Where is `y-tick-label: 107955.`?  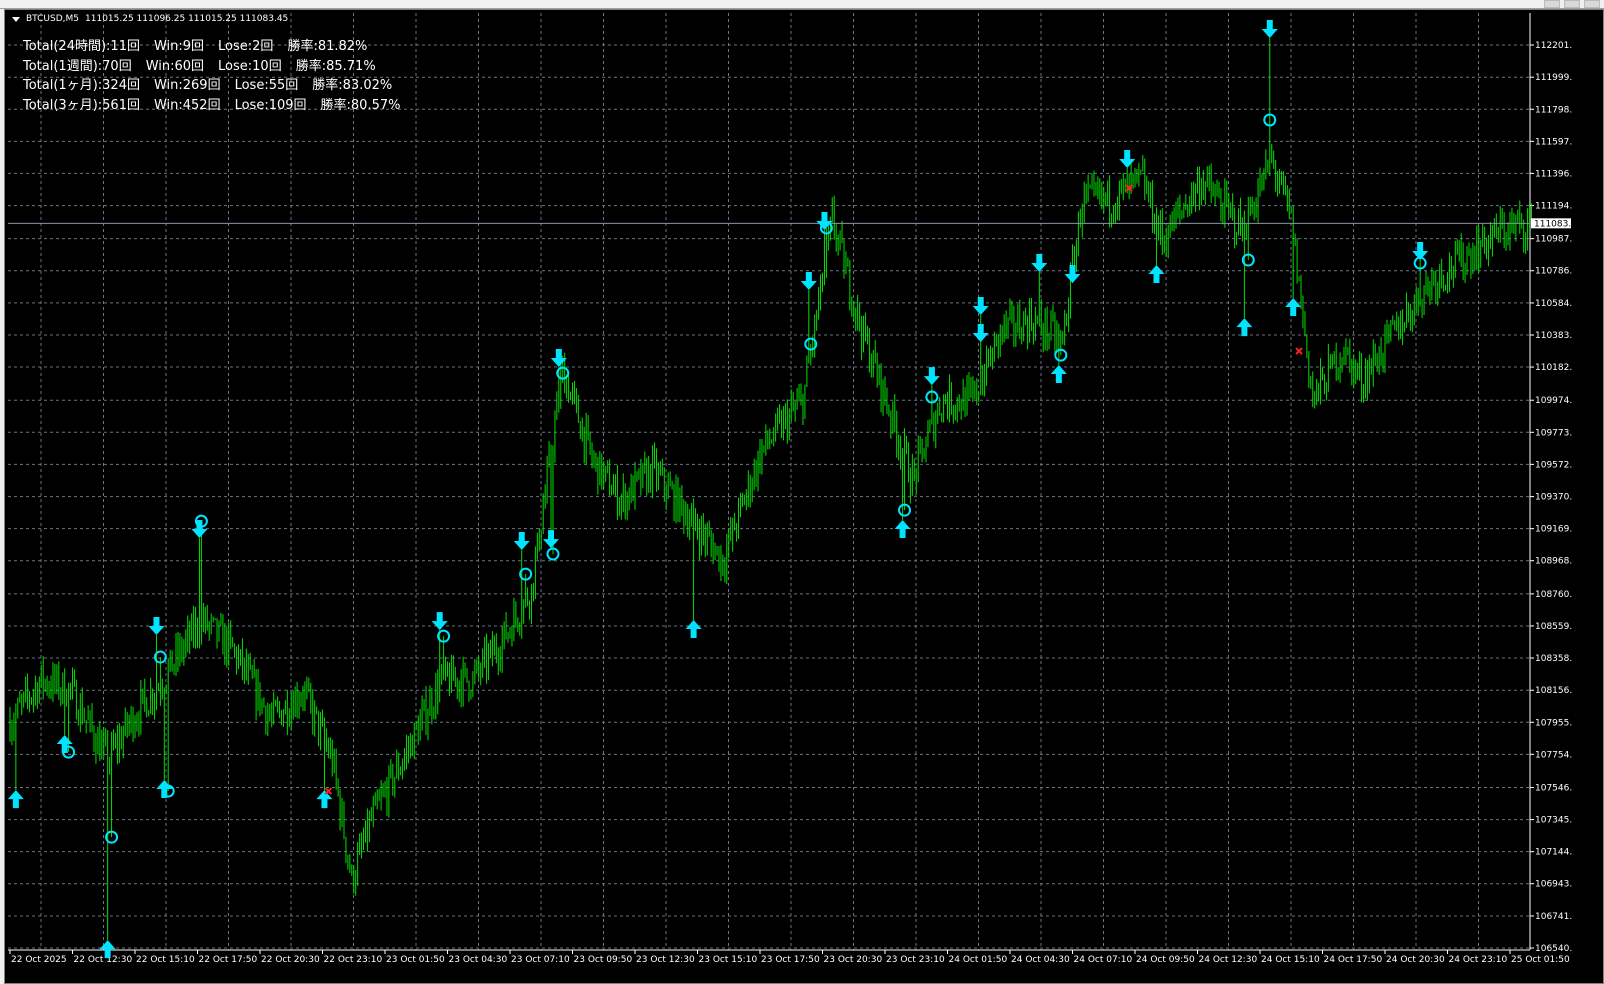 y-tick-label: 107955. is located at coordinates (1553, 723).